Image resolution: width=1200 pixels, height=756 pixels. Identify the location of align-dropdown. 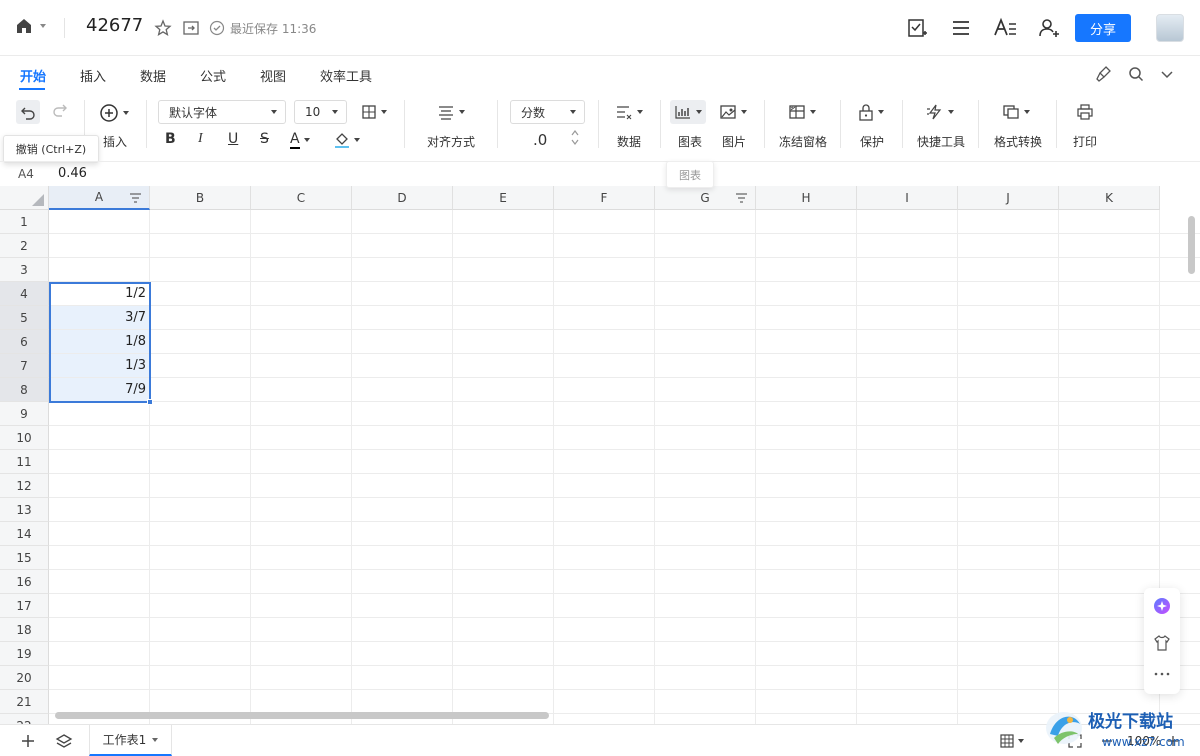
(451, 112).